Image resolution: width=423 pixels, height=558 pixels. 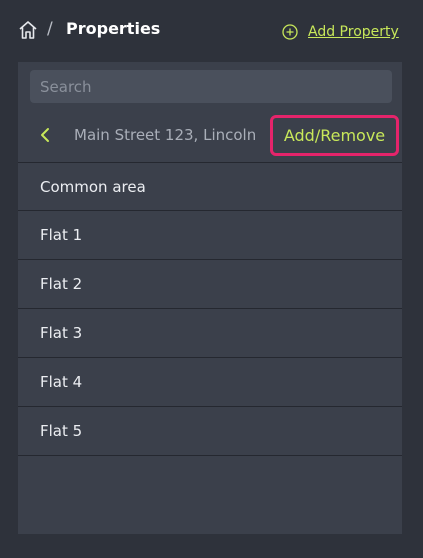 I want to click on list-item: Flat 2, so click(x=210, y=284).